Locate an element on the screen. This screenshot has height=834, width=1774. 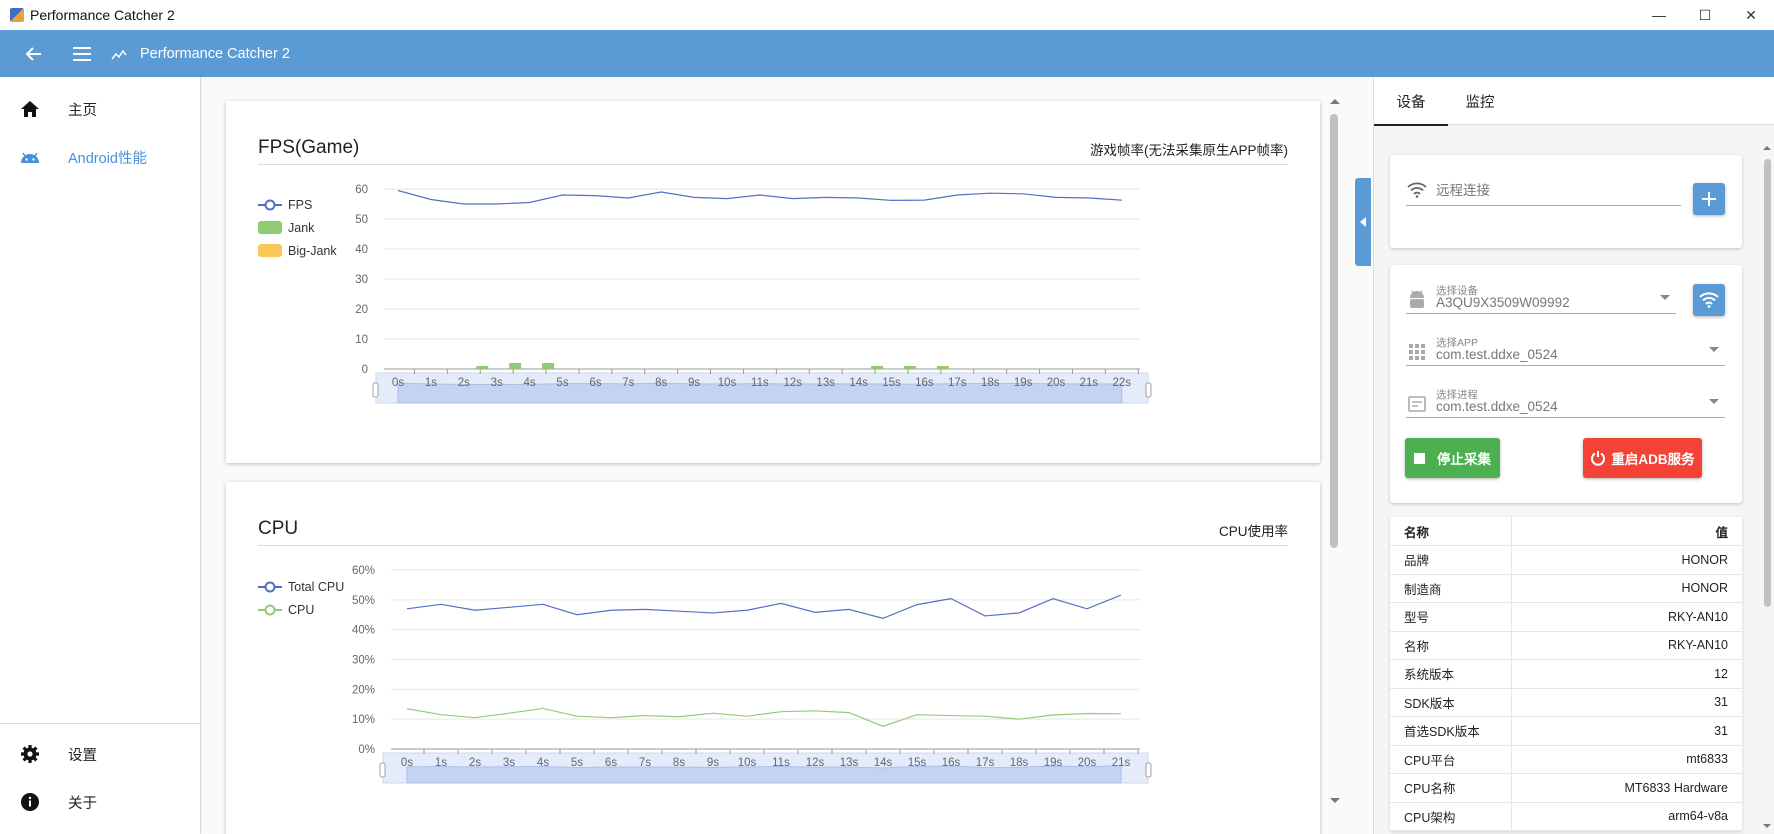
x-tick-label: 16s is located at coordinates (951, 763).